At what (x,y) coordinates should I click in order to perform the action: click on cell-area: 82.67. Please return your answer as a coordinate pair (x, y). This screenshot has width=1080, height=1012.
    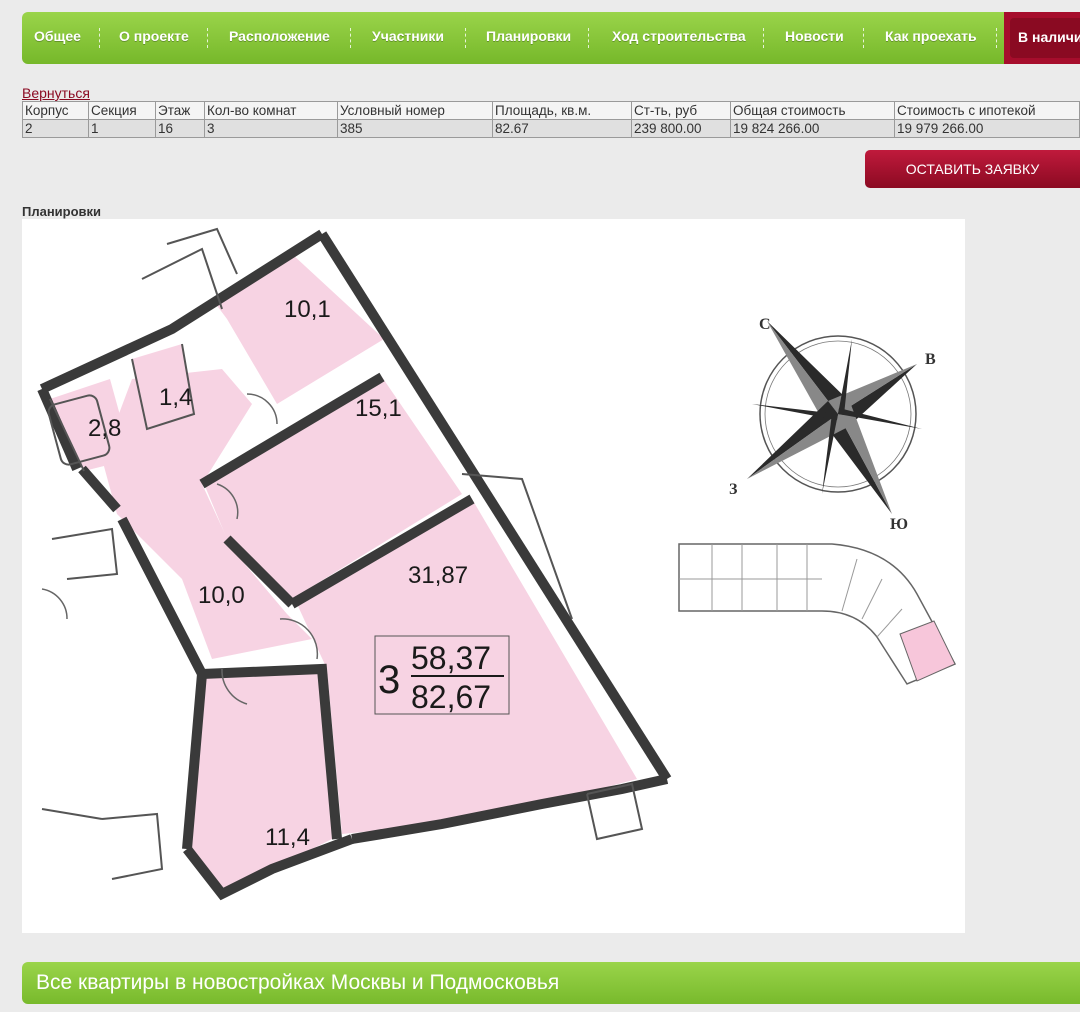
    Looking at the image, I should click on (562, 128).